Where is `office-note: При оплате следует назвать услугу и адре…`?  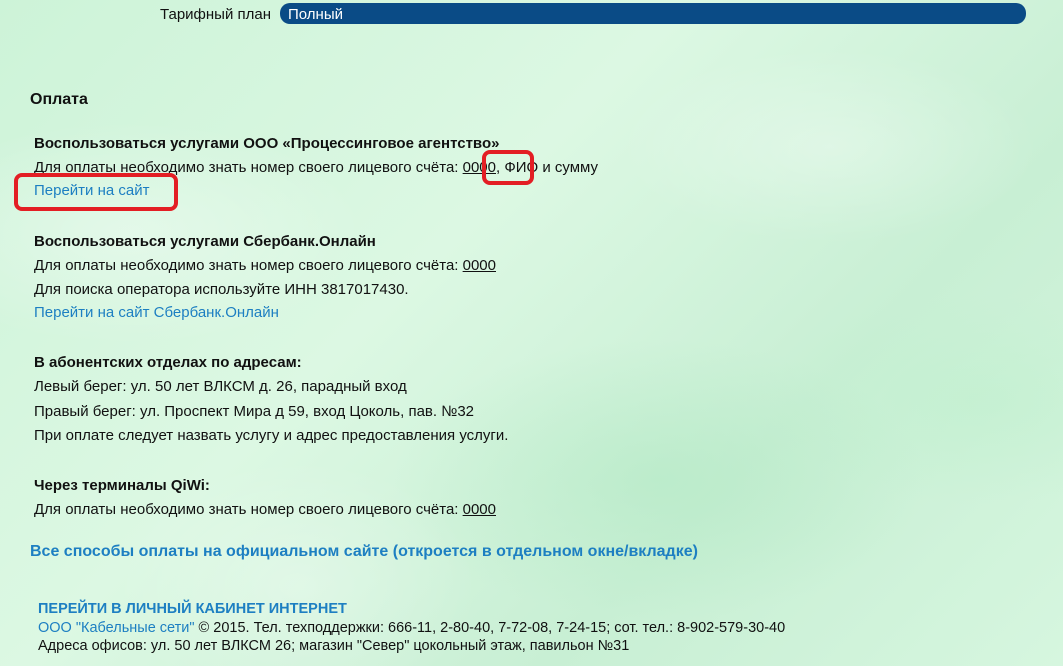 office-note: При оплате следует назвать услугу и адре… is located at coordinates (271, 435).